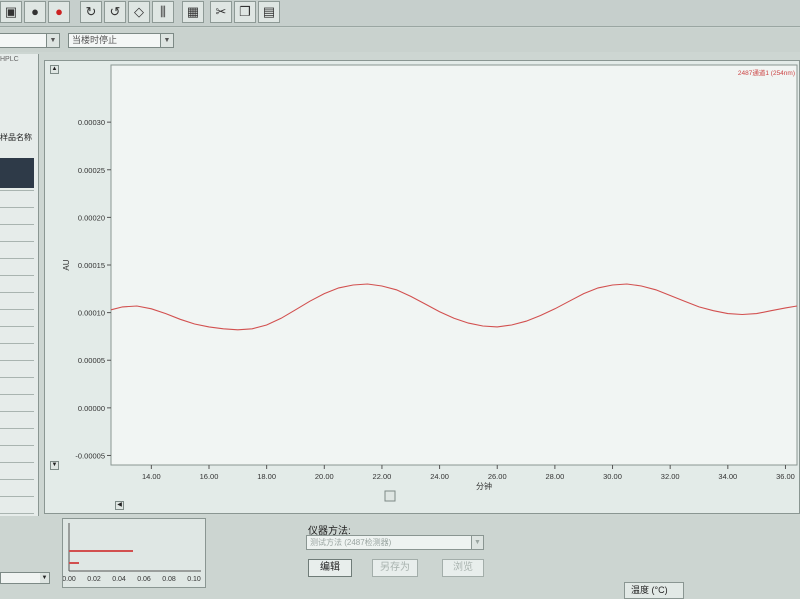 Image resolution: width=800 pixels, height=599 pixels. I want to click on x-tick-label: 20.00, so click(324, 476).